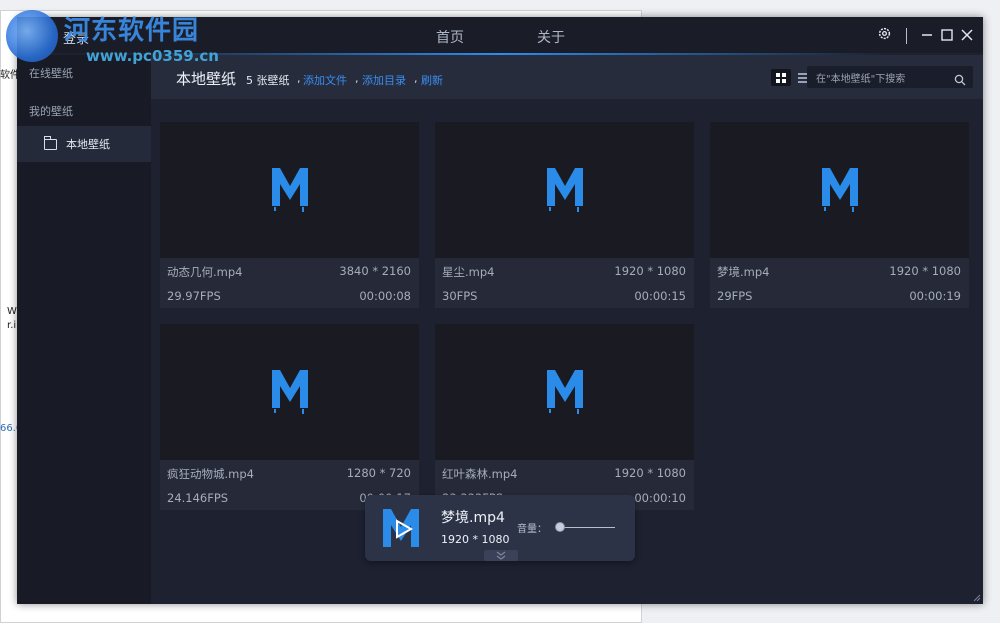  What do you see at coordinates (588, 527) in the screenshot?
I see `volume-track` at bounding box center [588, 527].